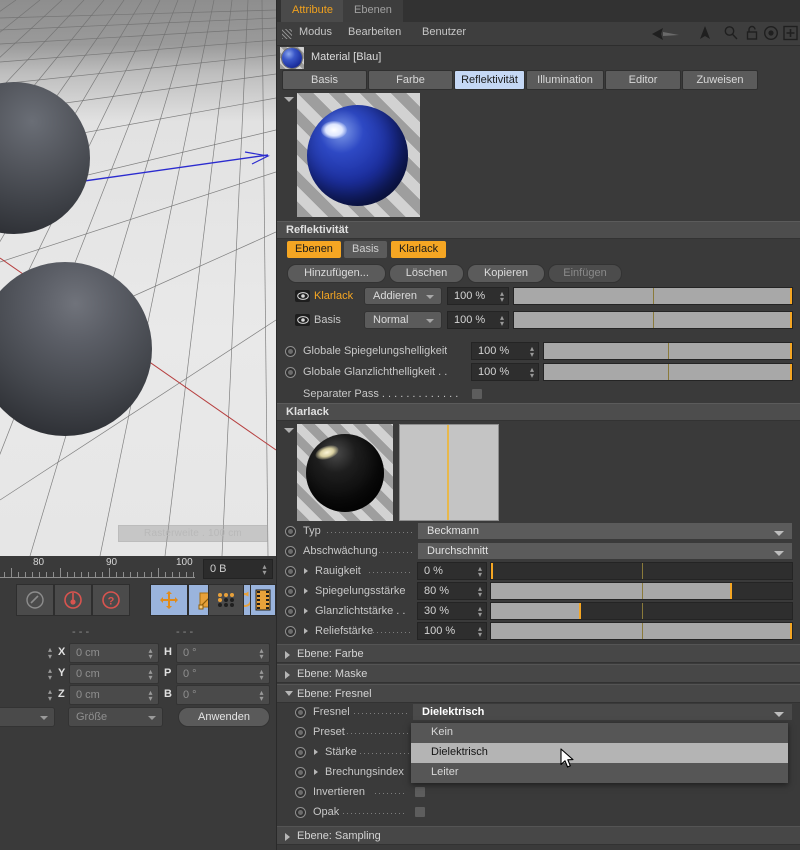 This screenshot has height=850, width=800. I want to click on mode-tab-klarlack: Klarlack, so click(419, 249).